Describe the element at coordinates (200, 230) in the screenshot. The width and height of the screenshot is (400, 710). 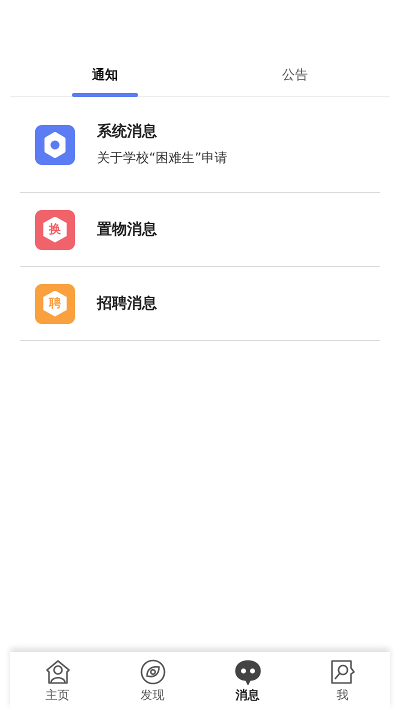
I see `message-item: 换 置物消息` at that location.